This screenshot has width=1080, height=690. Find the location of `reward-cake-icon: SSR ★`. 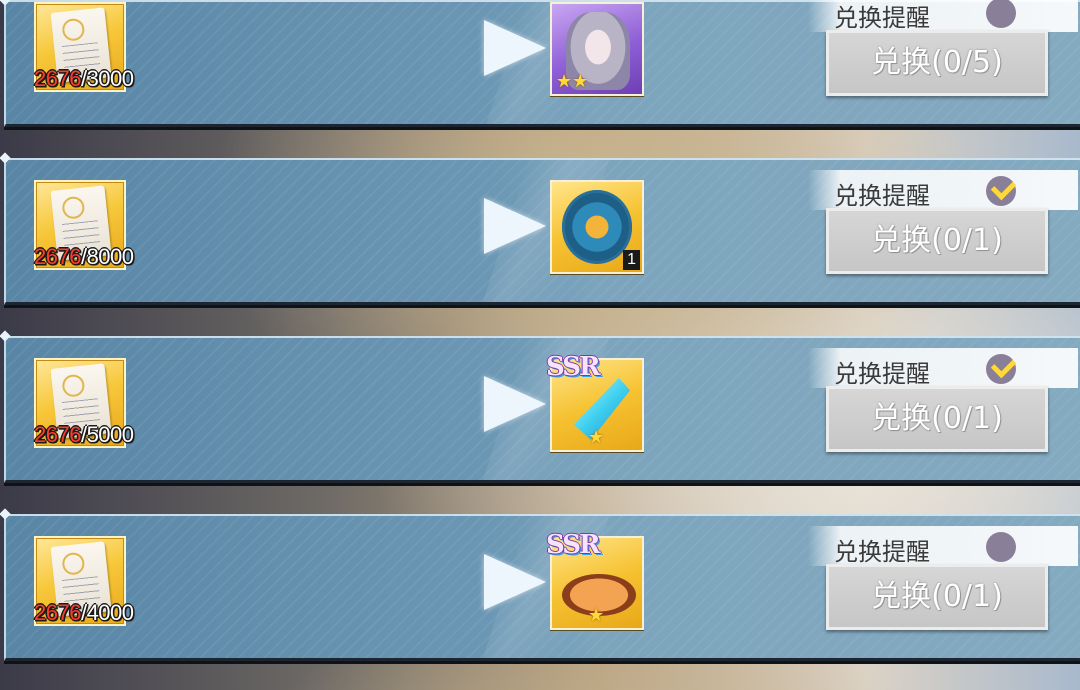

reward-cake-icon: SSR ★ is located at coordinates (595, 580).